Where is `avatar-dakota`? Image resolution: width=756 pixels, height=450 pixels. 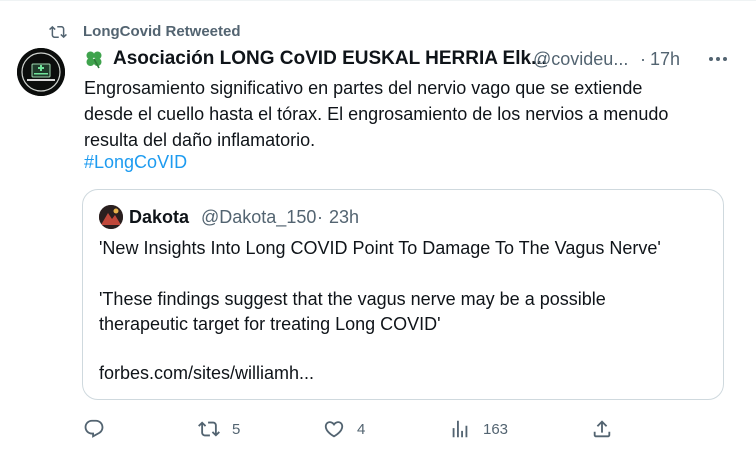
avatar-dakota is located at coordinates (111, 217).